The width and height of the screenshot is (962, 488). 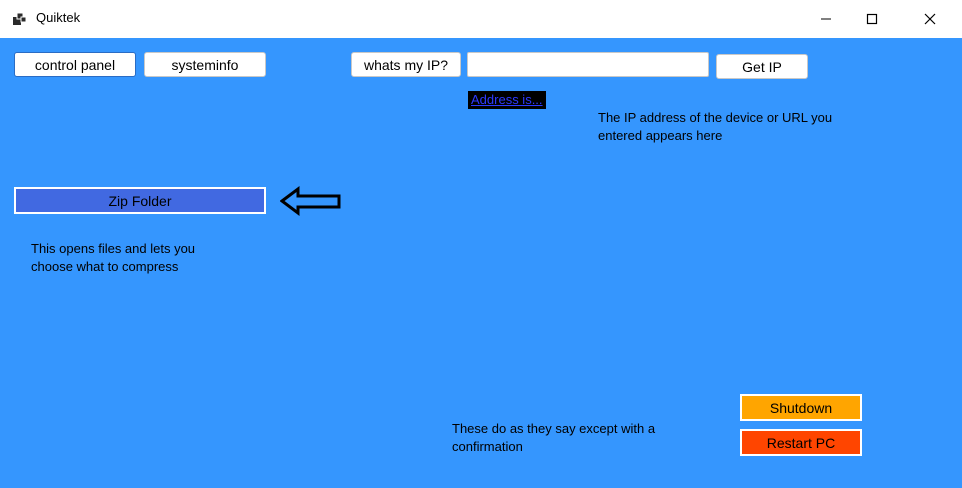 What do you see at coordinates (113, 248) in the screenshot?
I see `zip-description-line-1: This opens files and lets you` at bounding box center [113, 248].